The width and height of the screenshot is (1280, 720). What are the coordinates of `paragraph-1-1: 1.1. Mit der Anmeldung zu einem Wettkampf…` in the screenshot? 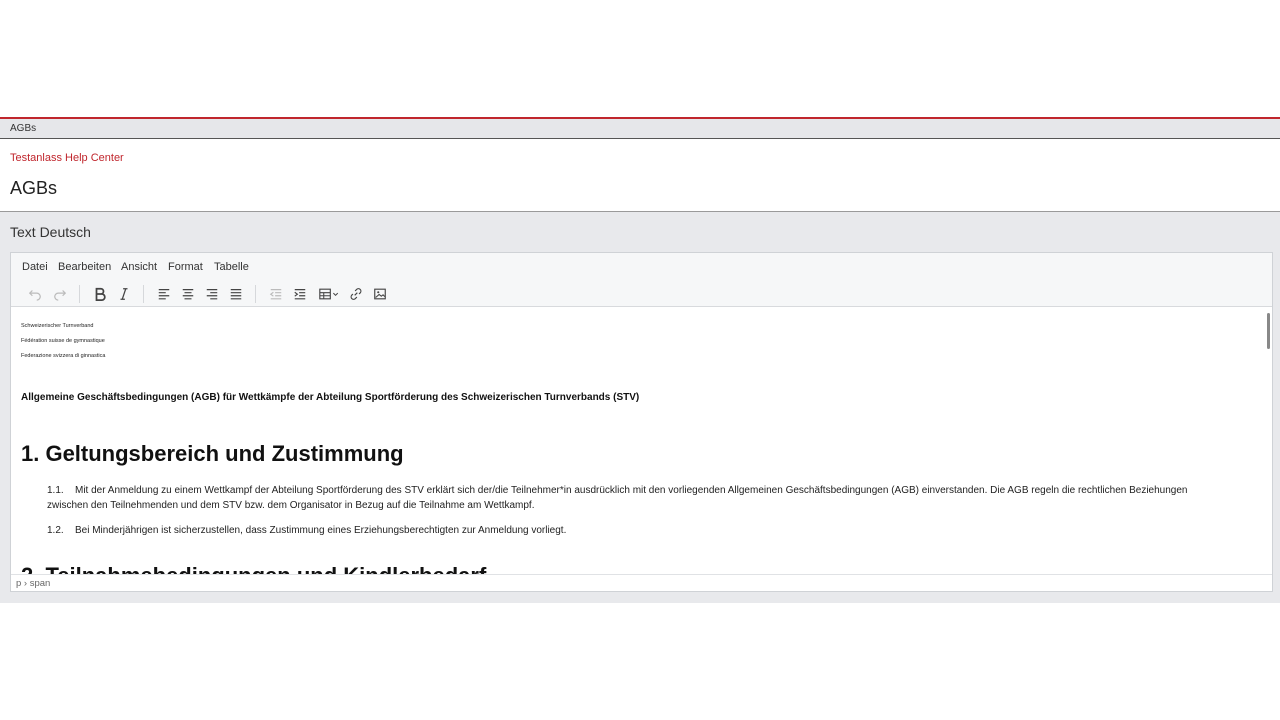 It's located at (637, 498).